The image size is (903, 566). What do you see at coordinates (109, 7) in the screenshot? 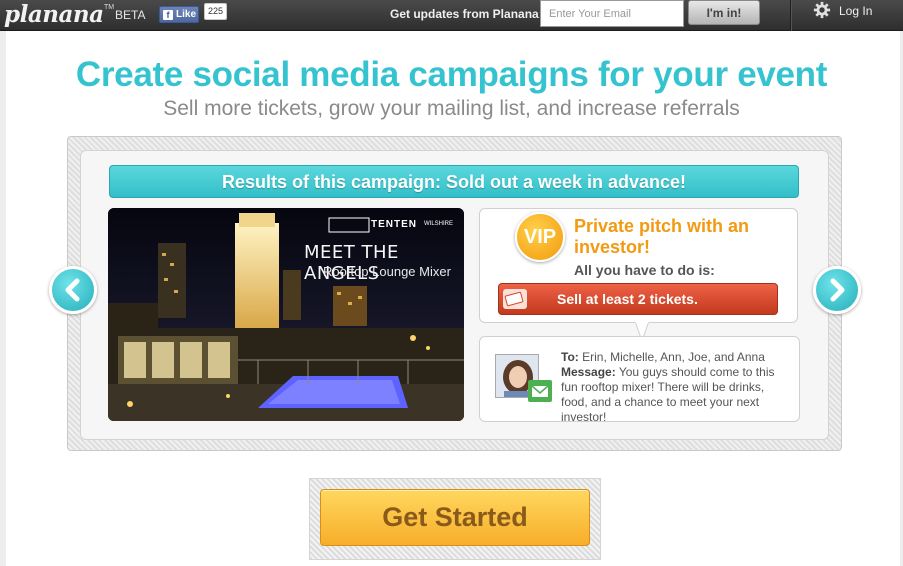
I see `trademark-mark: TM` at bounding box center [109, 7].